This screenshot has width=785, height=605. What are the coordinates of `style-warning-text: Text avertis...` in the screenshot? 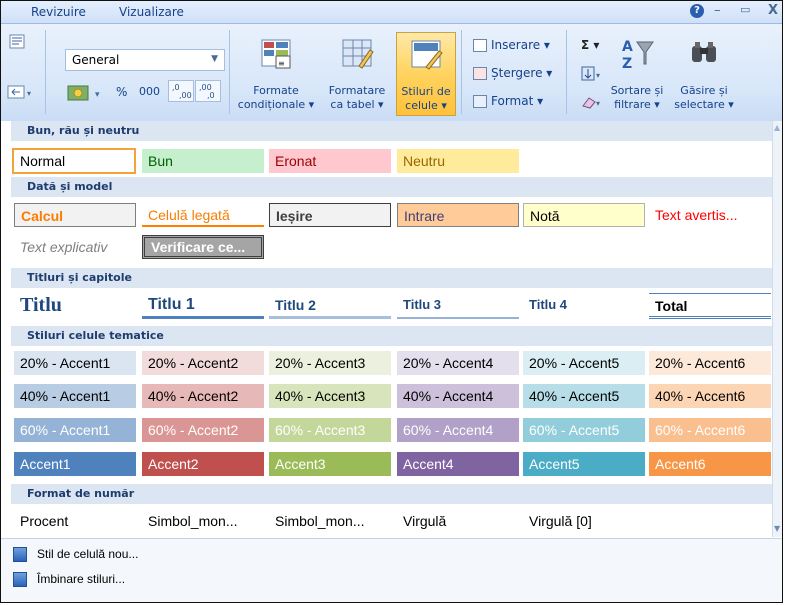 It's located at (710, 215).